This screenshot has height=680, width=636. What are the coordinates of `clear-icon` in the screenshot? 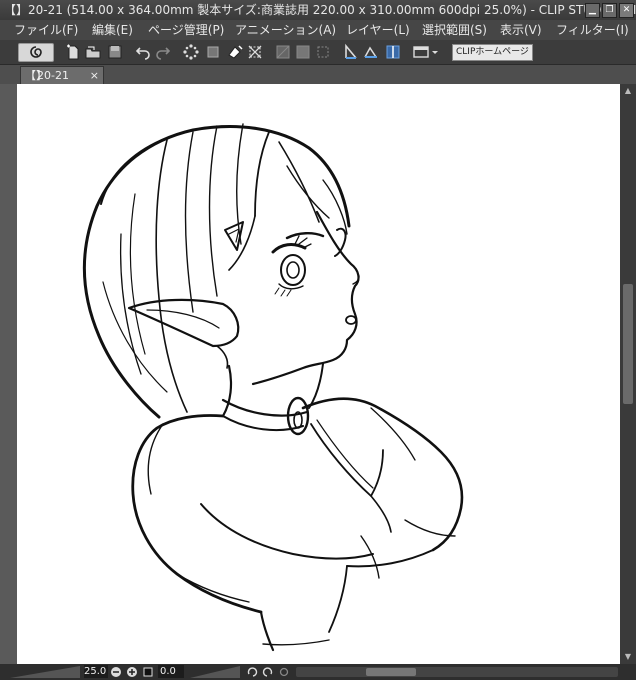 It's located at (191, 52).